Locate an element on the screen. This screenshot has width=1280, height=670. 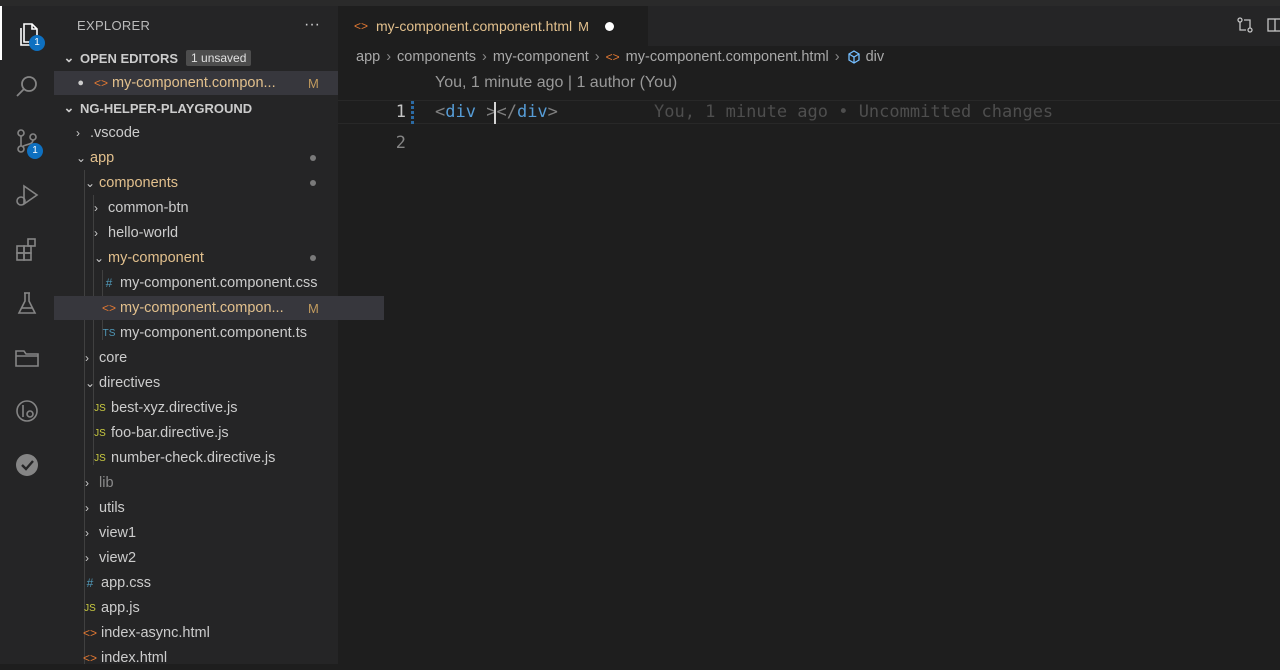
folders-activity-button is located at coordinates (27, 357).